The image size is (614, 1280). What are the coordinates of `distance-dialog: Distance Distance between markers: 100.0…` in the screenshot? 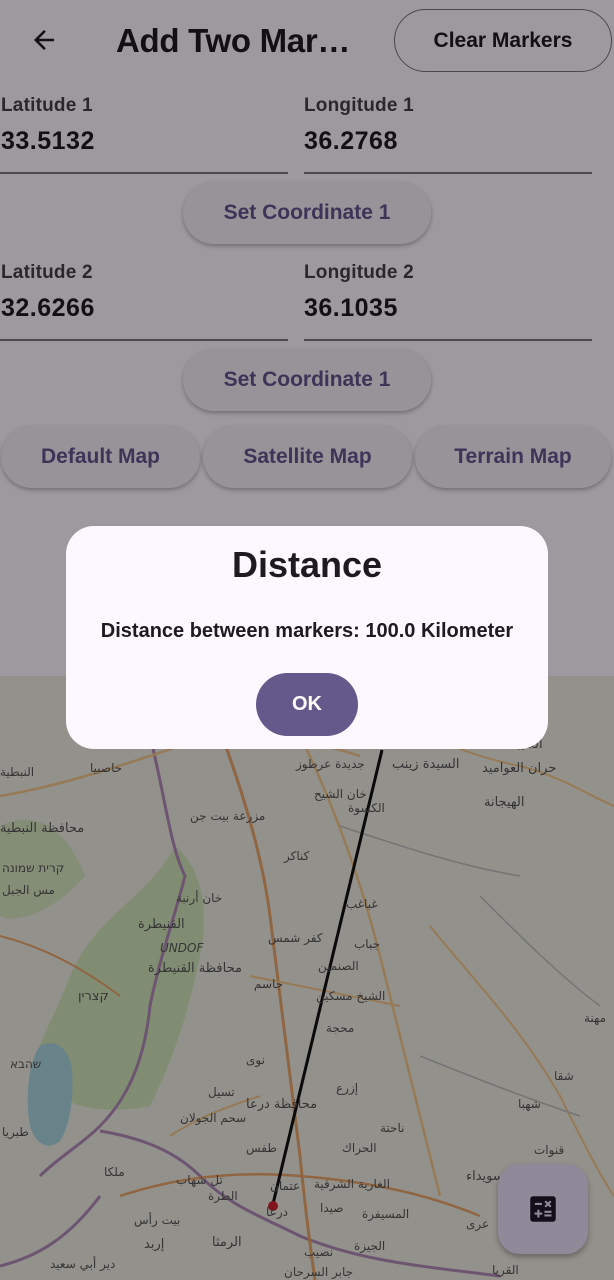 It's located at (307, 637).